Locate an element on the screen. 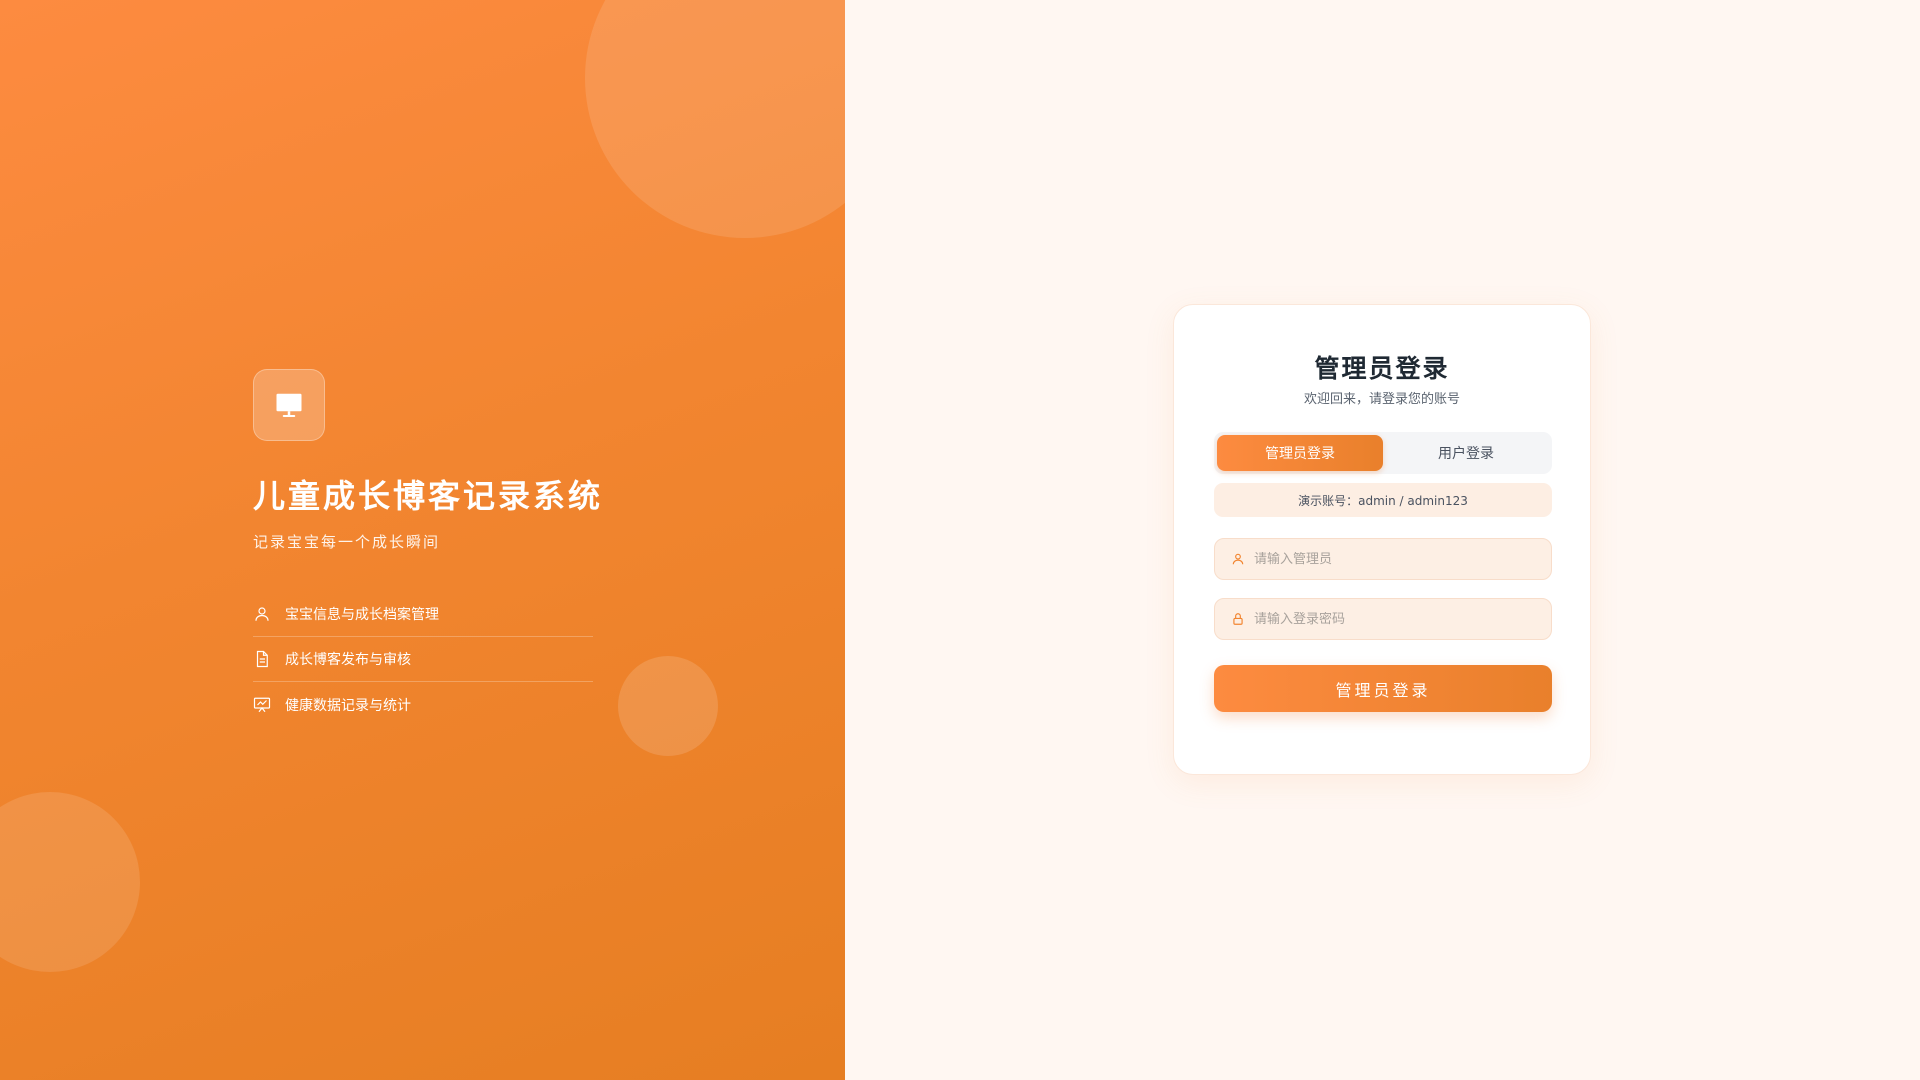  feature-label: 宝宝信息与成长档案管理 is located at coordinates (362, 615).